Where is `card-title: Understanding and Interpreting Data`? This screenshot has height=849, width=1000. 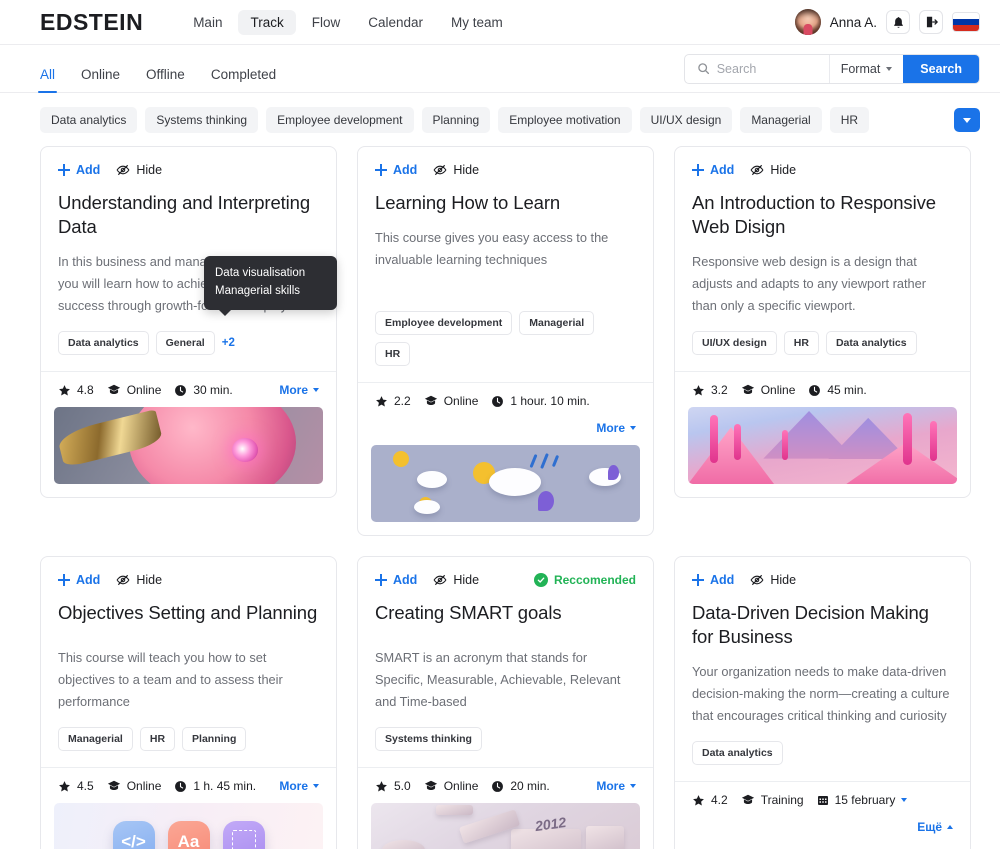
card-title: Understanding and Interpreting Data is located at coordinates (184, 215).